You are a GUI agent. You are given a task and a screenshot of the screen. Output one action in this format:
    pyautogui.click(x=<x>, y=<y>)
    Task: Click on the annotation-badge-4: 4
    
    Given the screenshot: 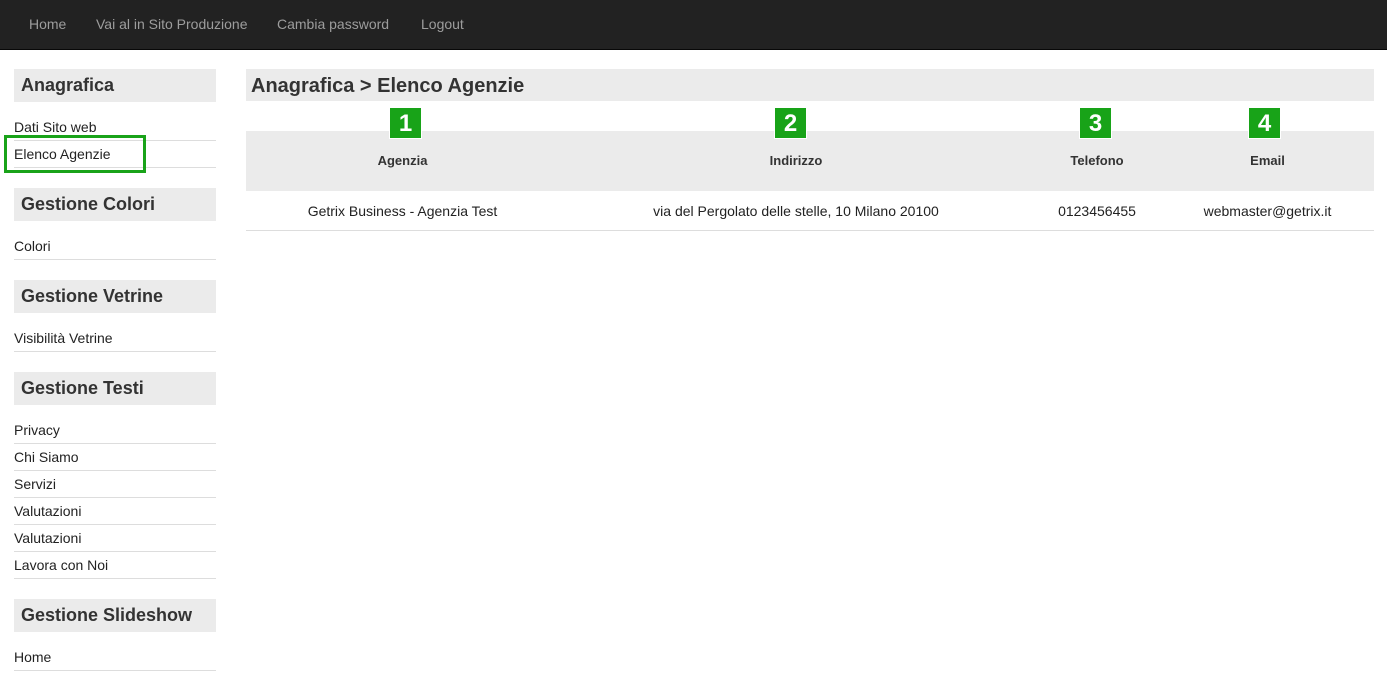 What is the action you would take?
    pyautogui.click(x=1264, y=123)
    